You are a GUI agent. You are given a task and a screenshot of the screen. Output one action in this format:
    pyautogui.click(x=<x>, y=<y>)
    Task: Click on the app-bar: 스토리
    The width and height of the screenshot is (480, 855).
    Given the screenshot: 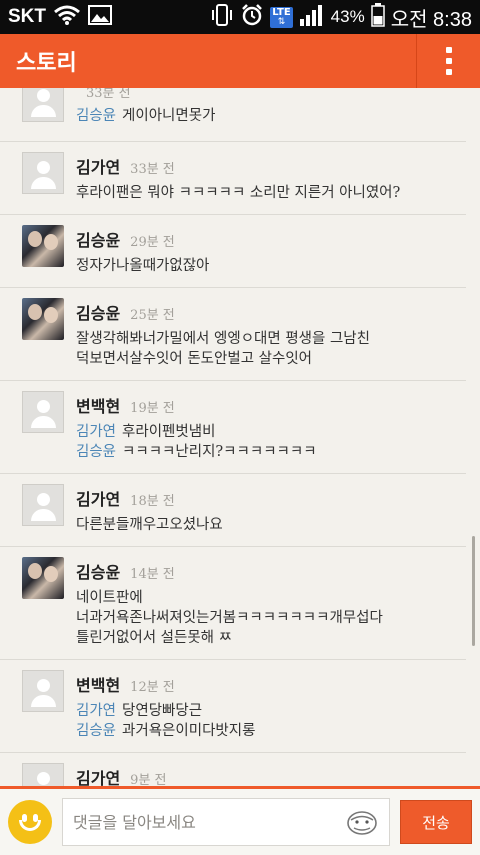 What is the action you would take?
    pyautogui.click(x=240, y=61)
    